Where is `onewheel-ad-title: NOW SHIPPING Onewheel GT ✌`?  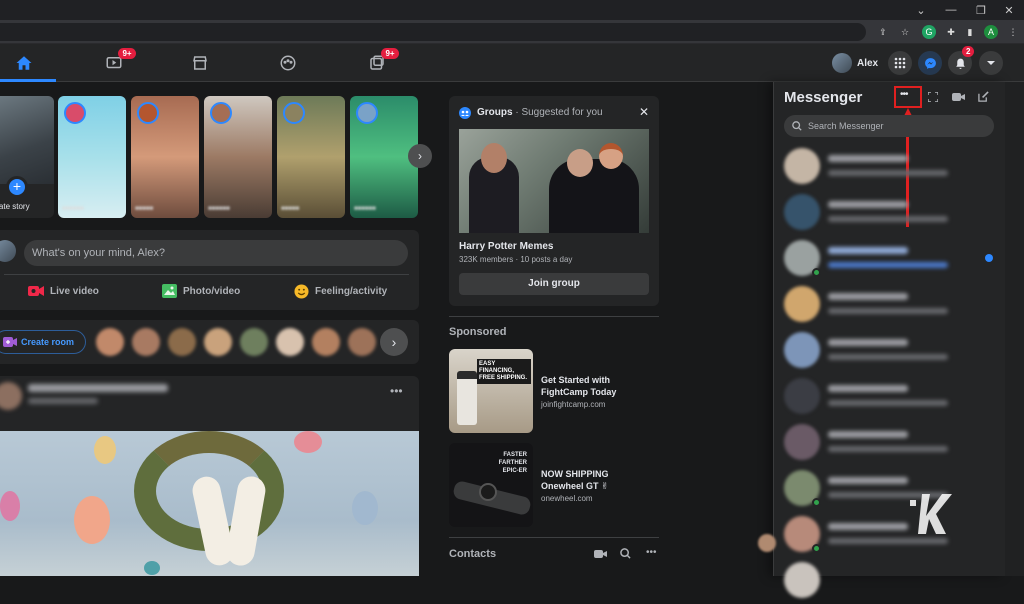 onewheel-ad-title: NOW SHIPPING Onewheel GT ✌ is located at coordinates (597, 480).